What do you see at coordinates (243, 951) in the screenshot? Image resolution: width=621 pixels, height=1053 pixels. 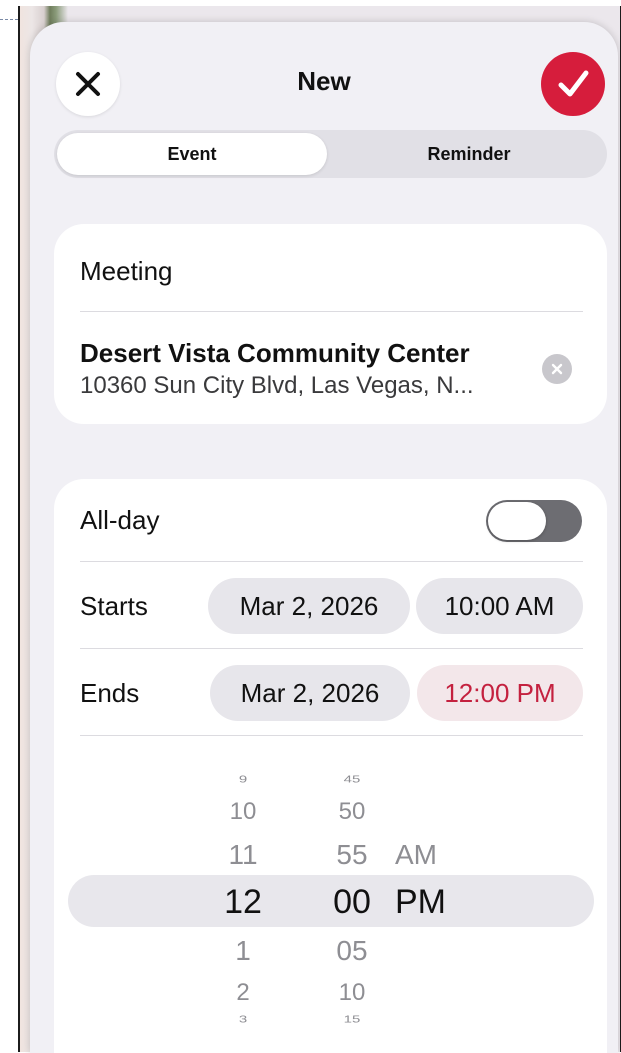 I see `picker-hour-item: 1` at bounding box center [243, 951].